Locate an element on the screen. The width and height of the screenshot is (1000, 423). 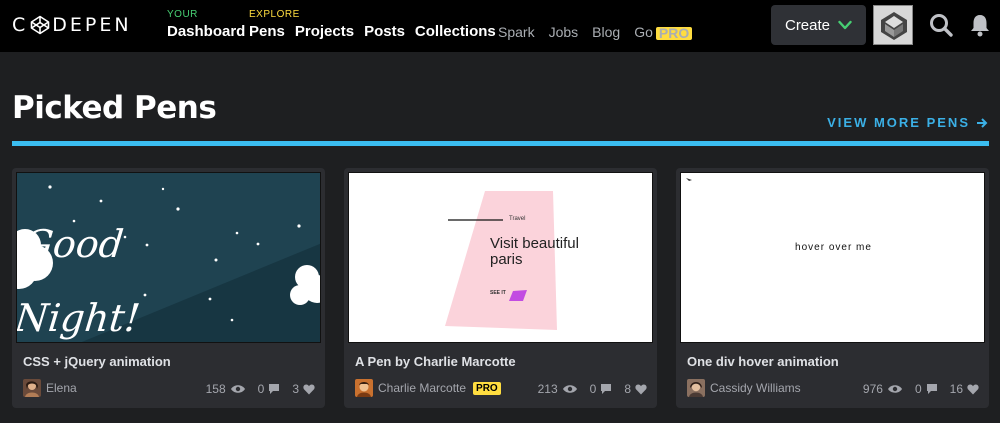
hover-over-me-text: hover over me is located at coordinates (833, 247).